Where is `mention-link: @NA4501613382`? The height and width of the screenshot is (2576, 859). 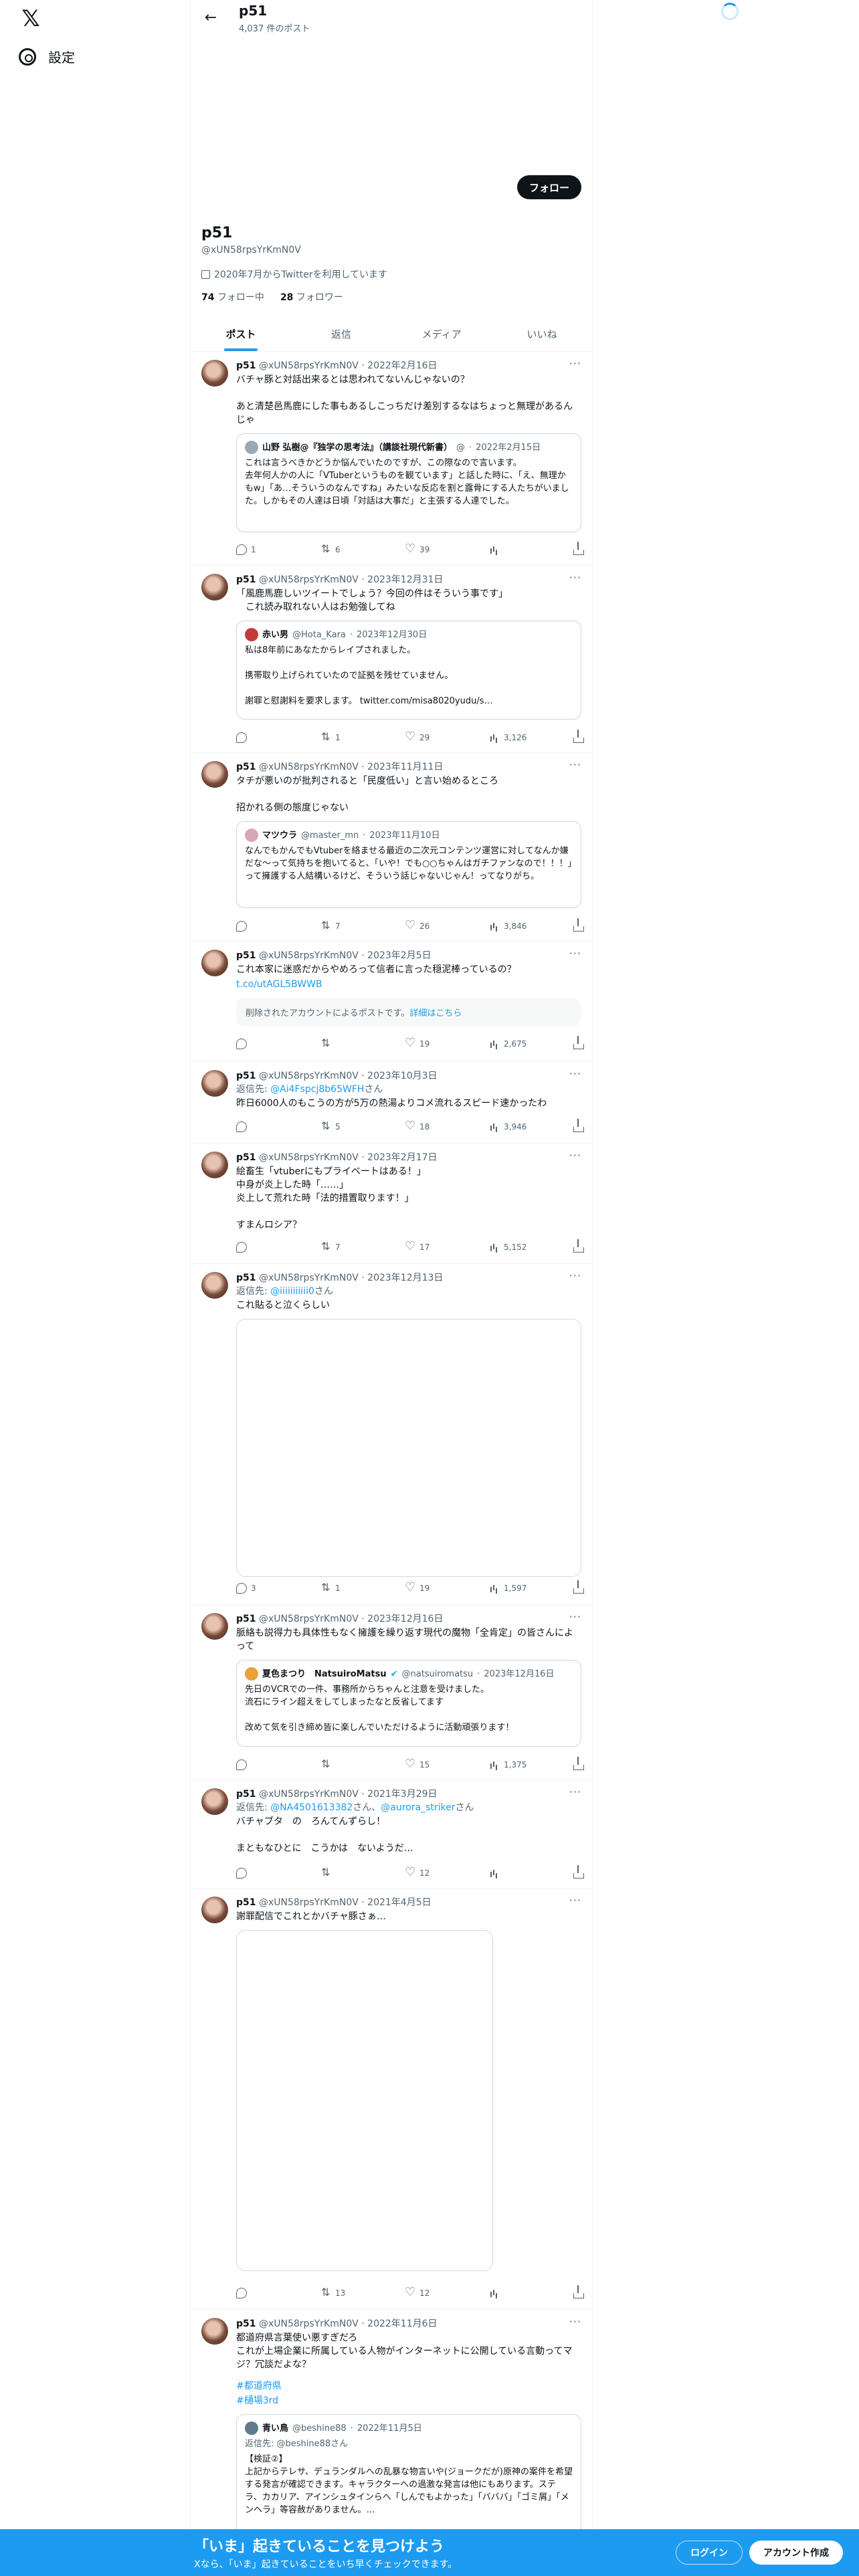
mention-link: @NA4501613382 is located at coordinates (311, 1808).